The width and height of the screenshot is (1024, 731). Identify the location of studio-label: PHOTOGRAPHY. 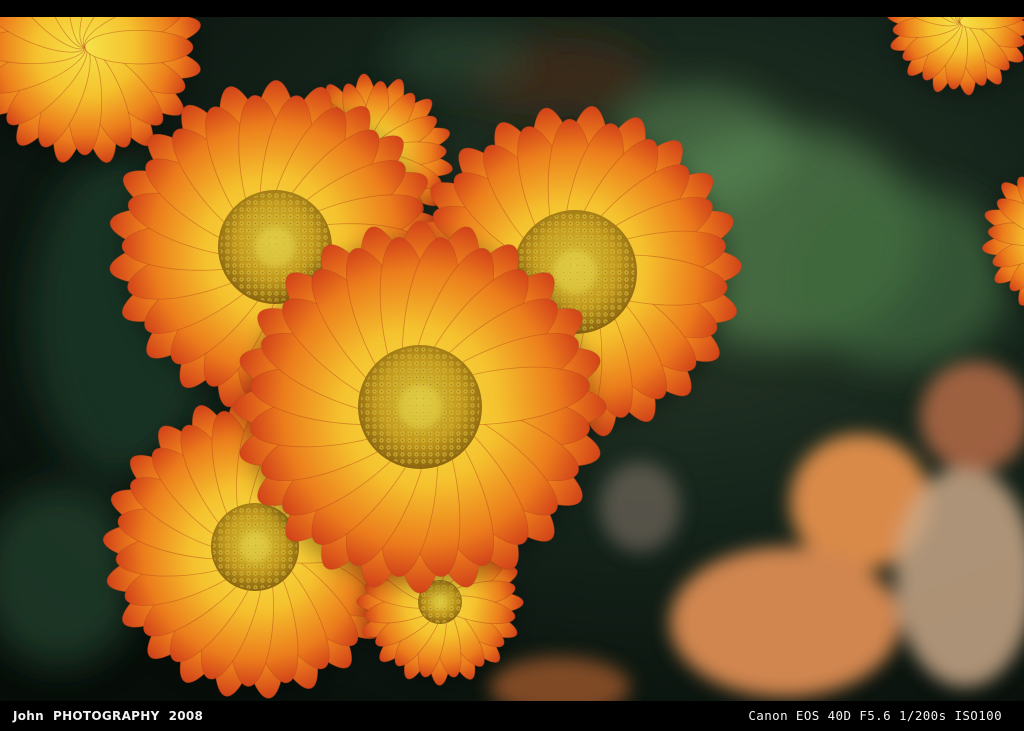
(106, 716).